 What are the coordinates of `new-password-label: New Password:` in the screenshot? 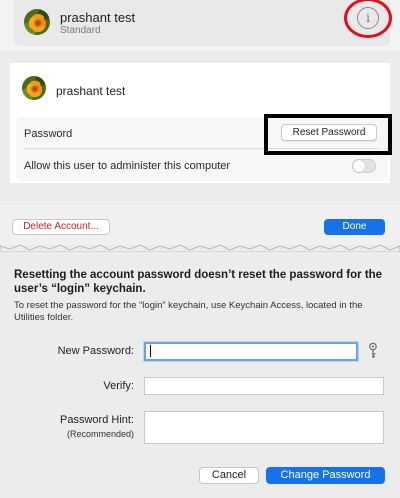 It's located at (95, 351).